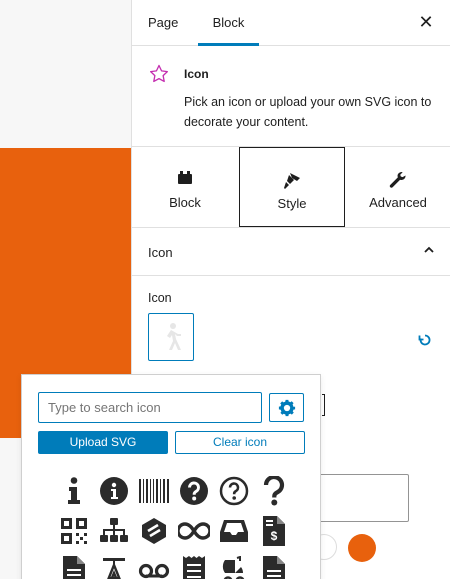 The image size is (450, 579). I want to click on baby-carriage-icon, so click(234, 565).